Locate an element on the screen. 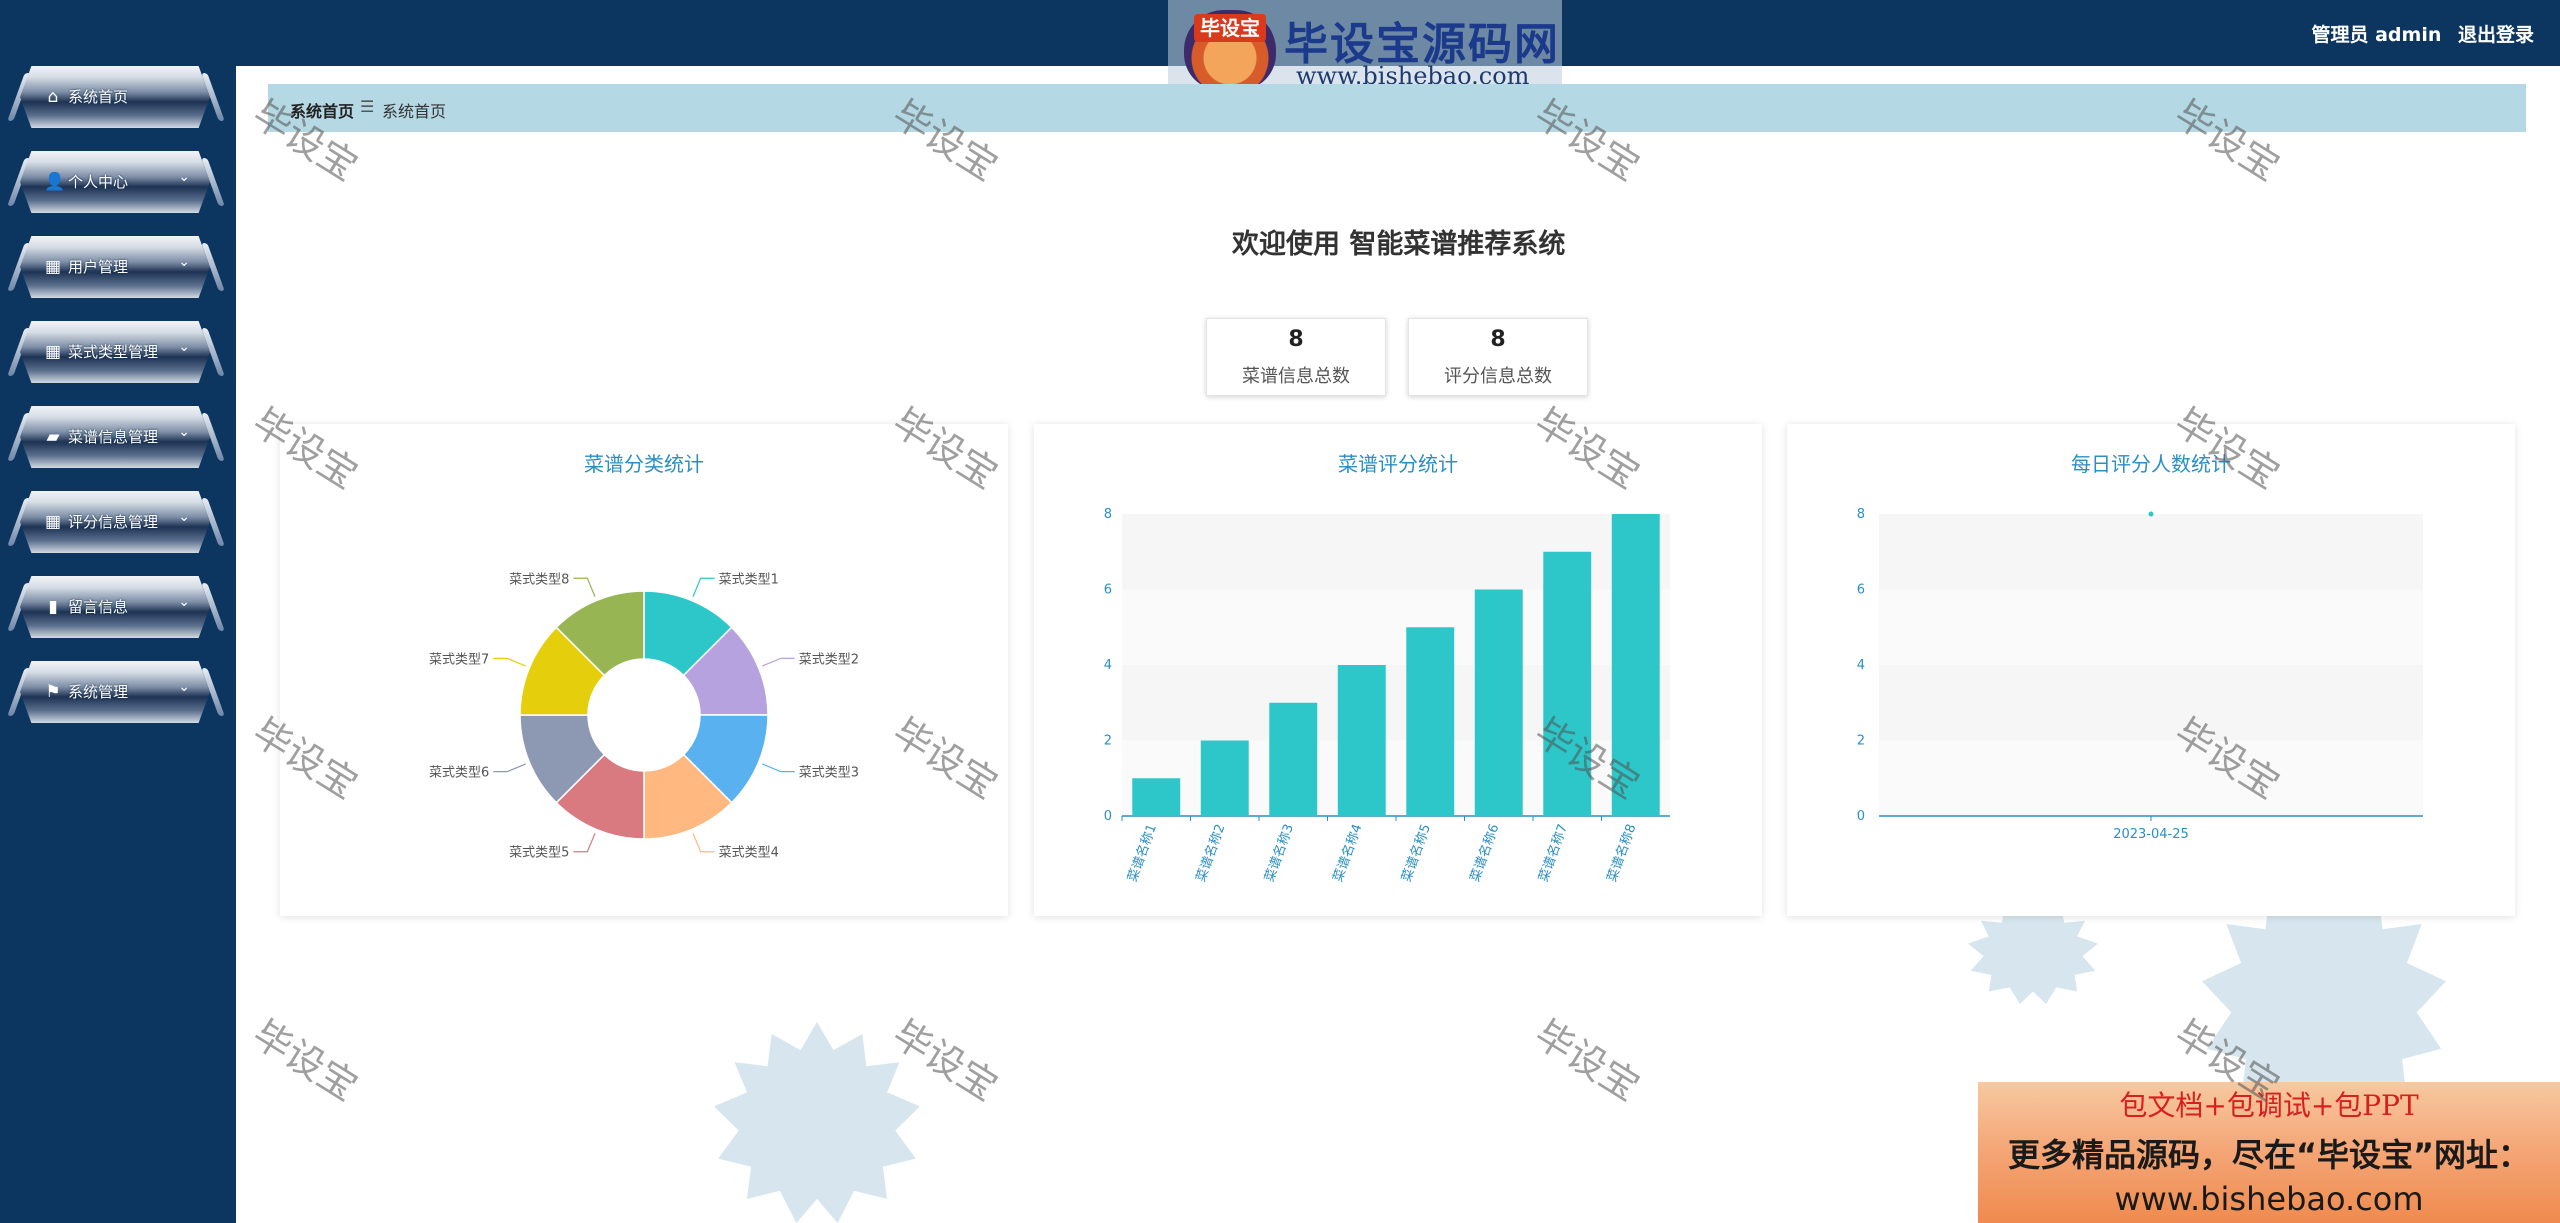 The height and width of the screenshot is (1223, 2560). user-area: 管理员 admin 退出登录 is located at coordinates (2417, 33).